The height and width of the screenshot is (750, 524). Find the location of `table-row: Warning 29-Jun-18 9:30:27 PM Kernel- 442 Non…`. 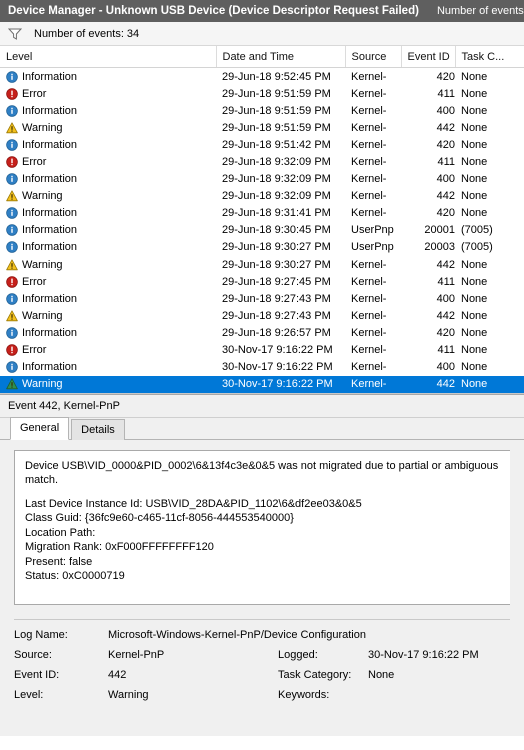

table-row: Warning 29-Jun-18 9:30:27 PM Kernel- 442 Non… is located at coordinates (262, 265).